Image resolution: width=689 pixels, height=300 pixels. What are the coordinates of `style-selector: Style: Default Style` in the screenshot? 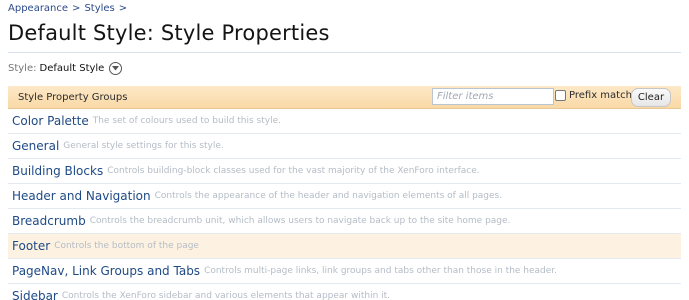 It's located at (65, 68).